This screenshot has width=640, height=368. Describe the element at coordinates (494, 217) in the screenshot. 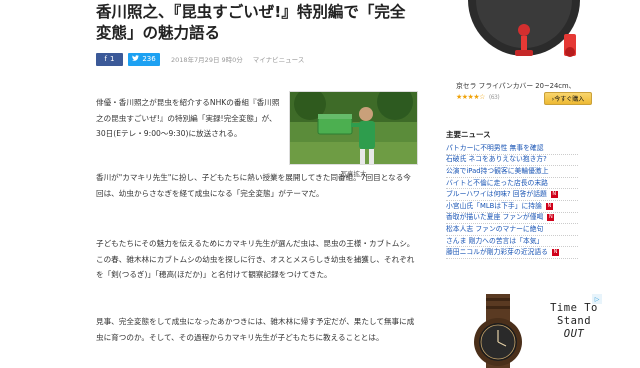

I see `news-item-link: 香取が描いた夏座 ファンが僅喝` at that location.